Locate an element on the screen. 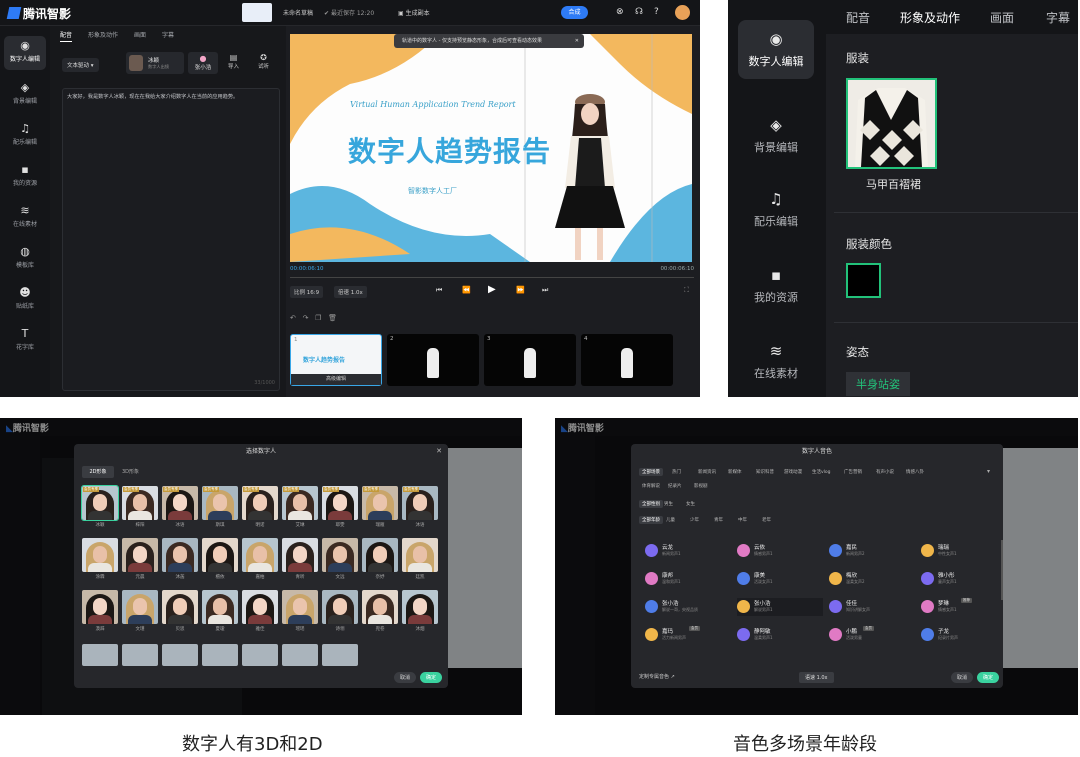 This screenshot has height=757, width=1080. filter-pill: 新媒体 is located at coordinates (735, 472).